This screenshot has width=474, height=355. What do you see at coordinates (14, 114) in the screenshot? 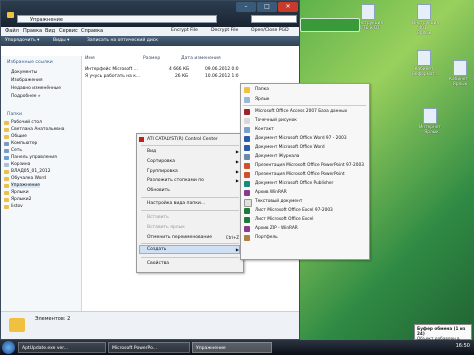
I see `folders-header: Папки` at bounding box center [14, 114].